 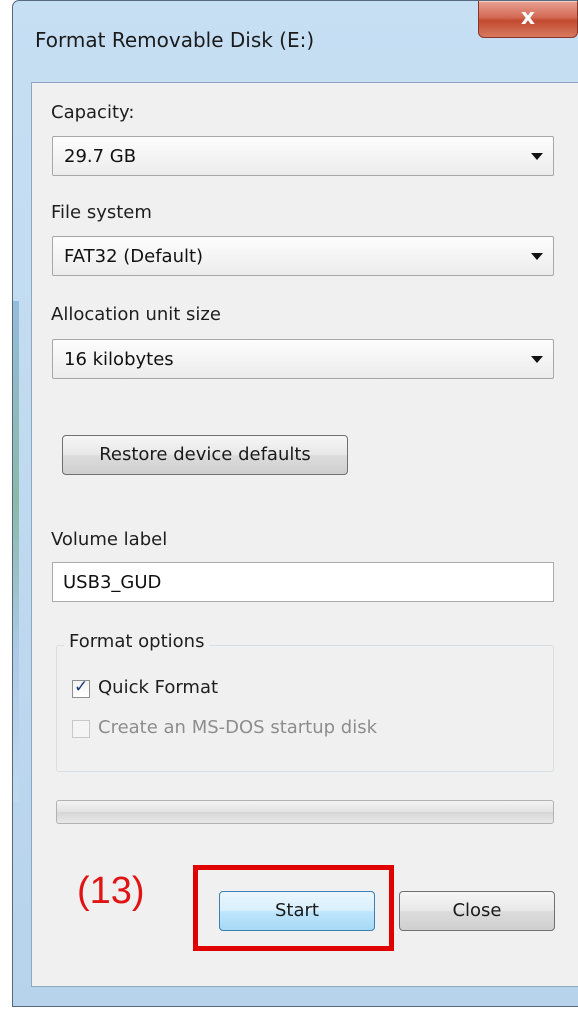 I want to click on volume-label-caption: Volume label, so click(x=109, y=539).